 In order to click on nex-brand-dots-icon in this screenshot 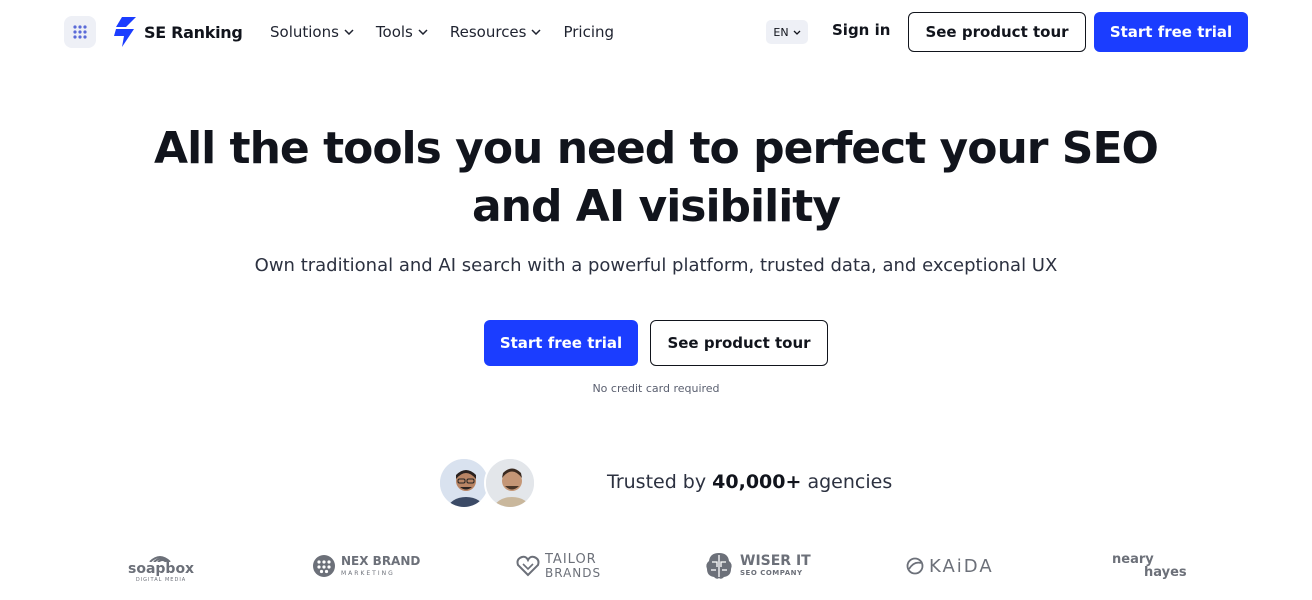, I will do `click(324, 566)`.